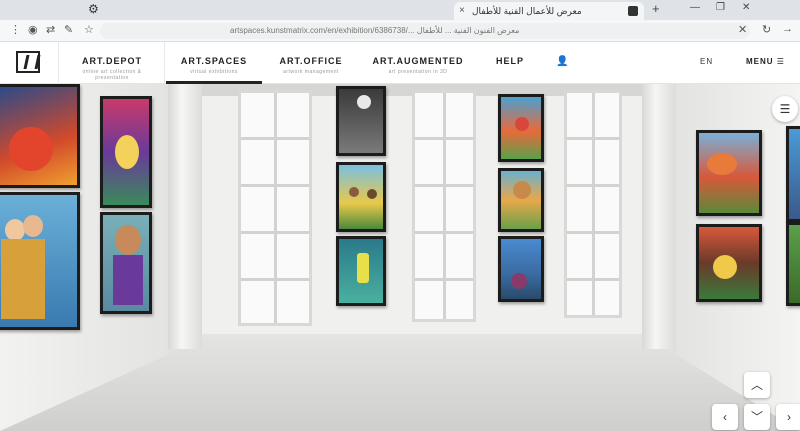 This screenshot has width=800, height=431. Describe the element at coordinates (562, 61) in the screenshot. I see `person-icon: 👤` at that location.